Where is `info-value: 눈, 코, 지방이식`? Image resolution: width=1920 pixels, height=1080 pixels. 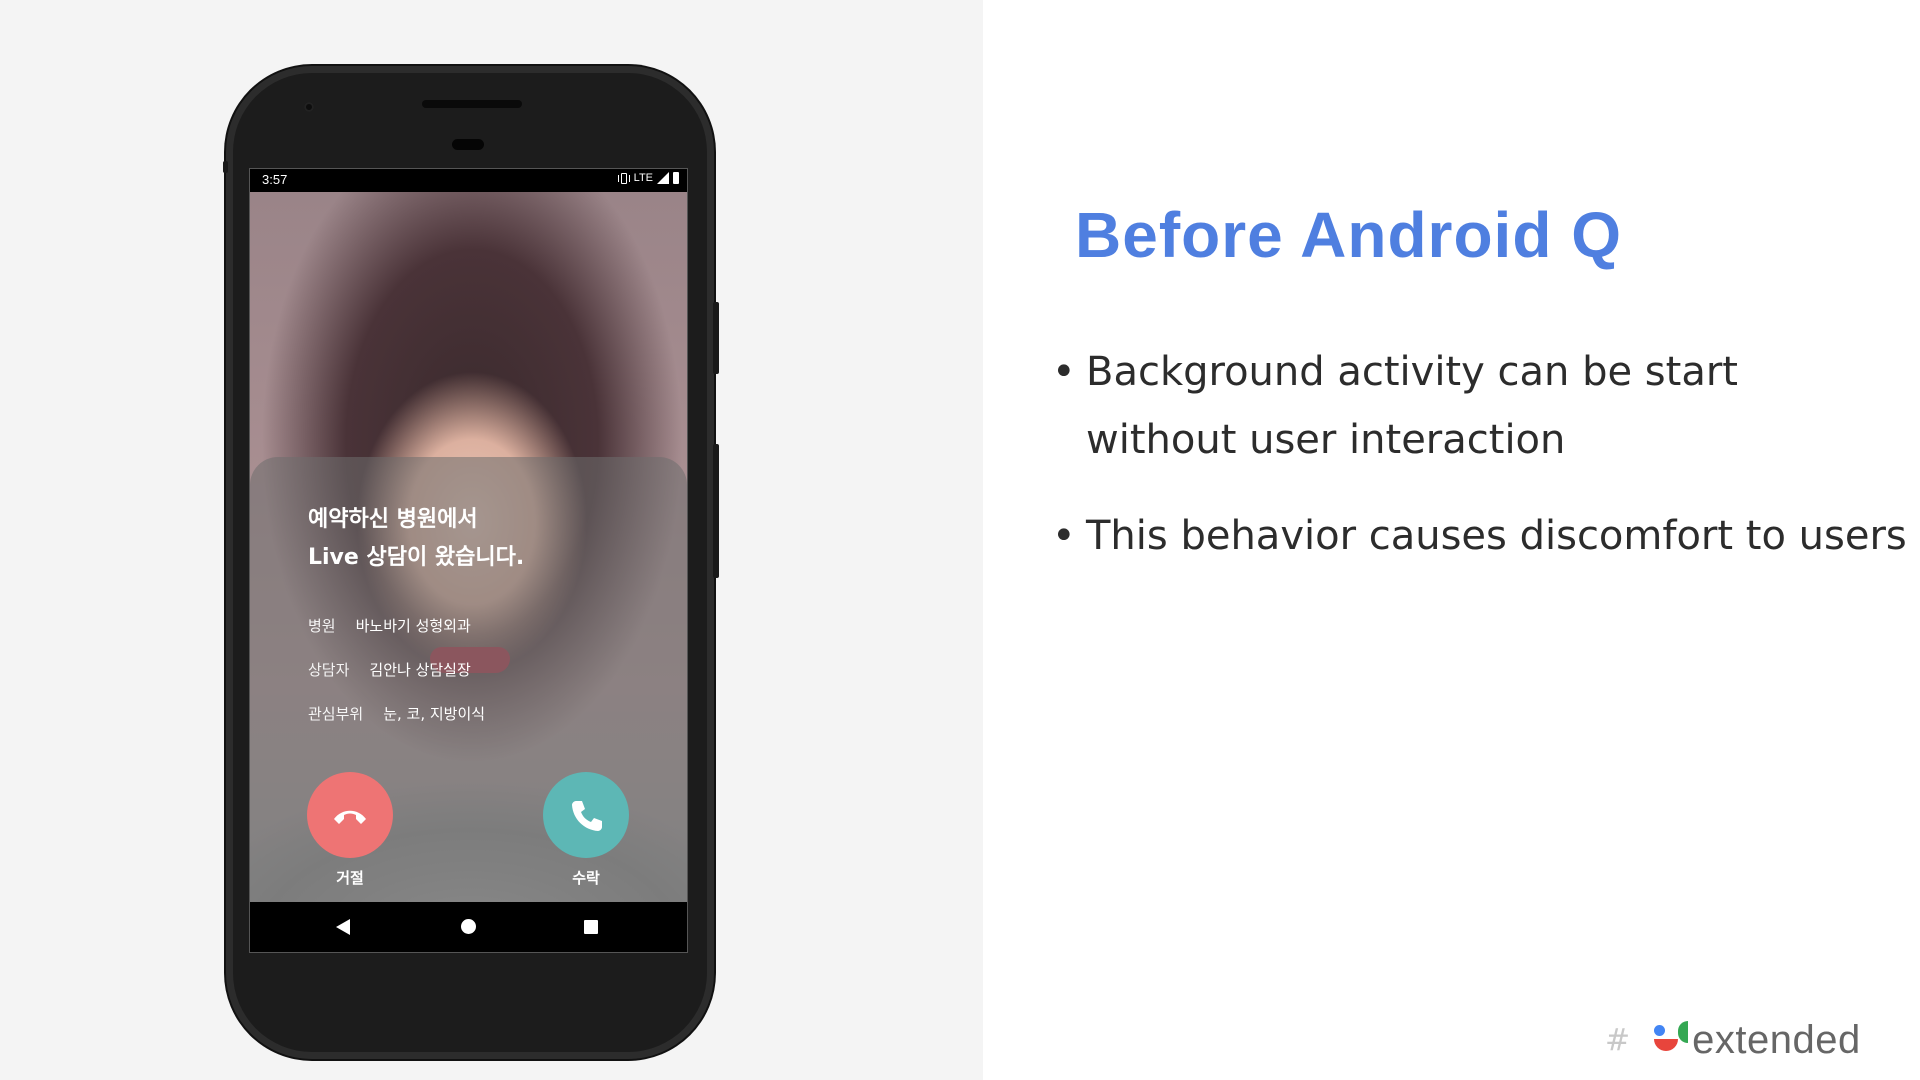
info-value: 눈, 코, 지방이식 is located at coordinates (434, 714).